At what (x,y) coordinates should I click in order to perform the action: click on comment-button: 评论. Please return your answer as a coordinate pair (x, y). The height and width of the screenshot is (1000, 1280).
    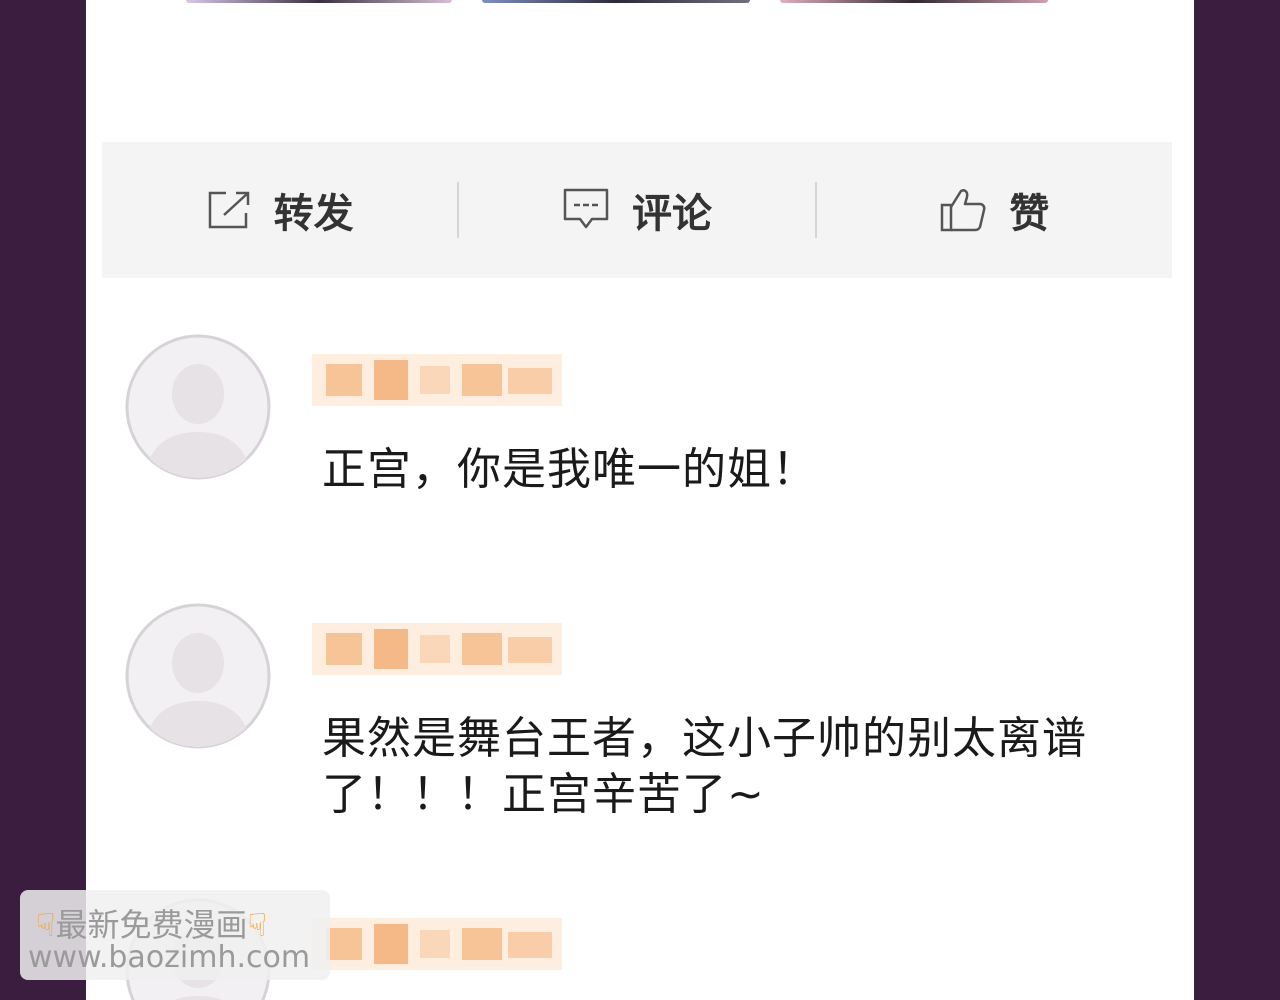
    Looking at the image, I should click on (636, 210).